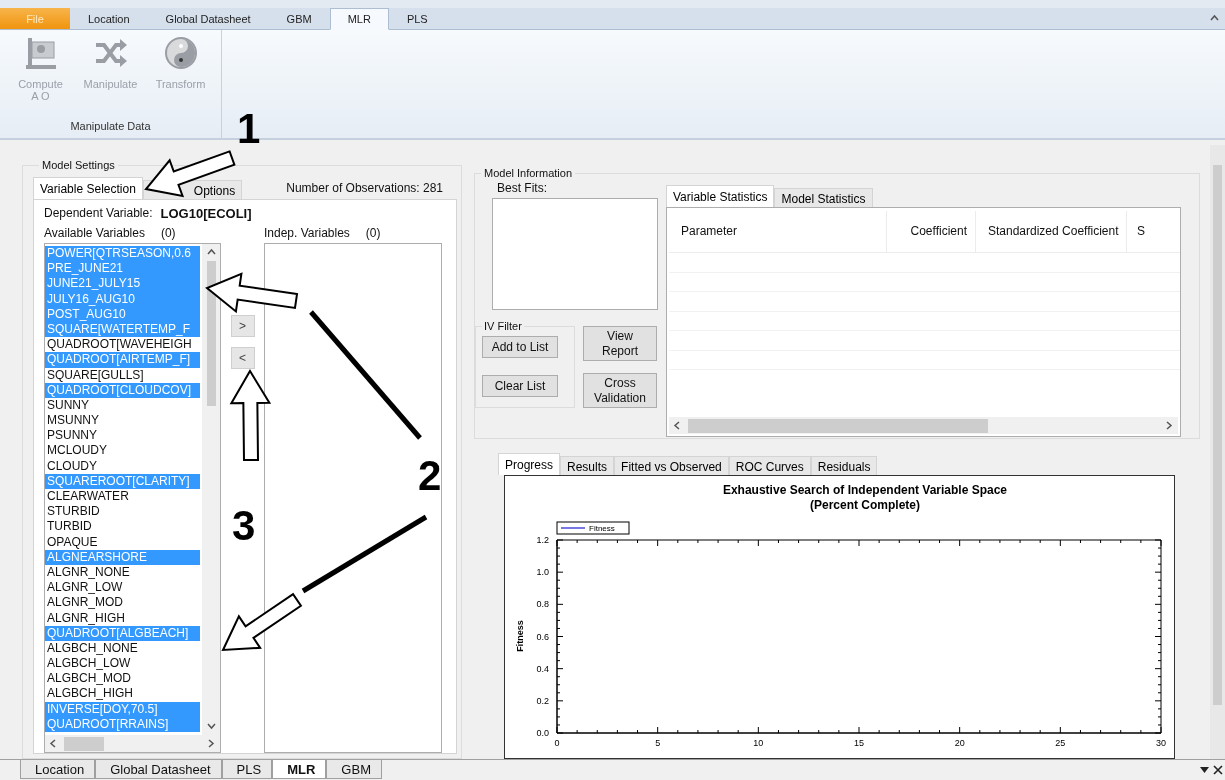 The width and height of the screenshot is (1225, 780). What do you see at coordinates (620, 343) in the screenshot?
I see `action-button: View Report` at bounding box center [620, 343].